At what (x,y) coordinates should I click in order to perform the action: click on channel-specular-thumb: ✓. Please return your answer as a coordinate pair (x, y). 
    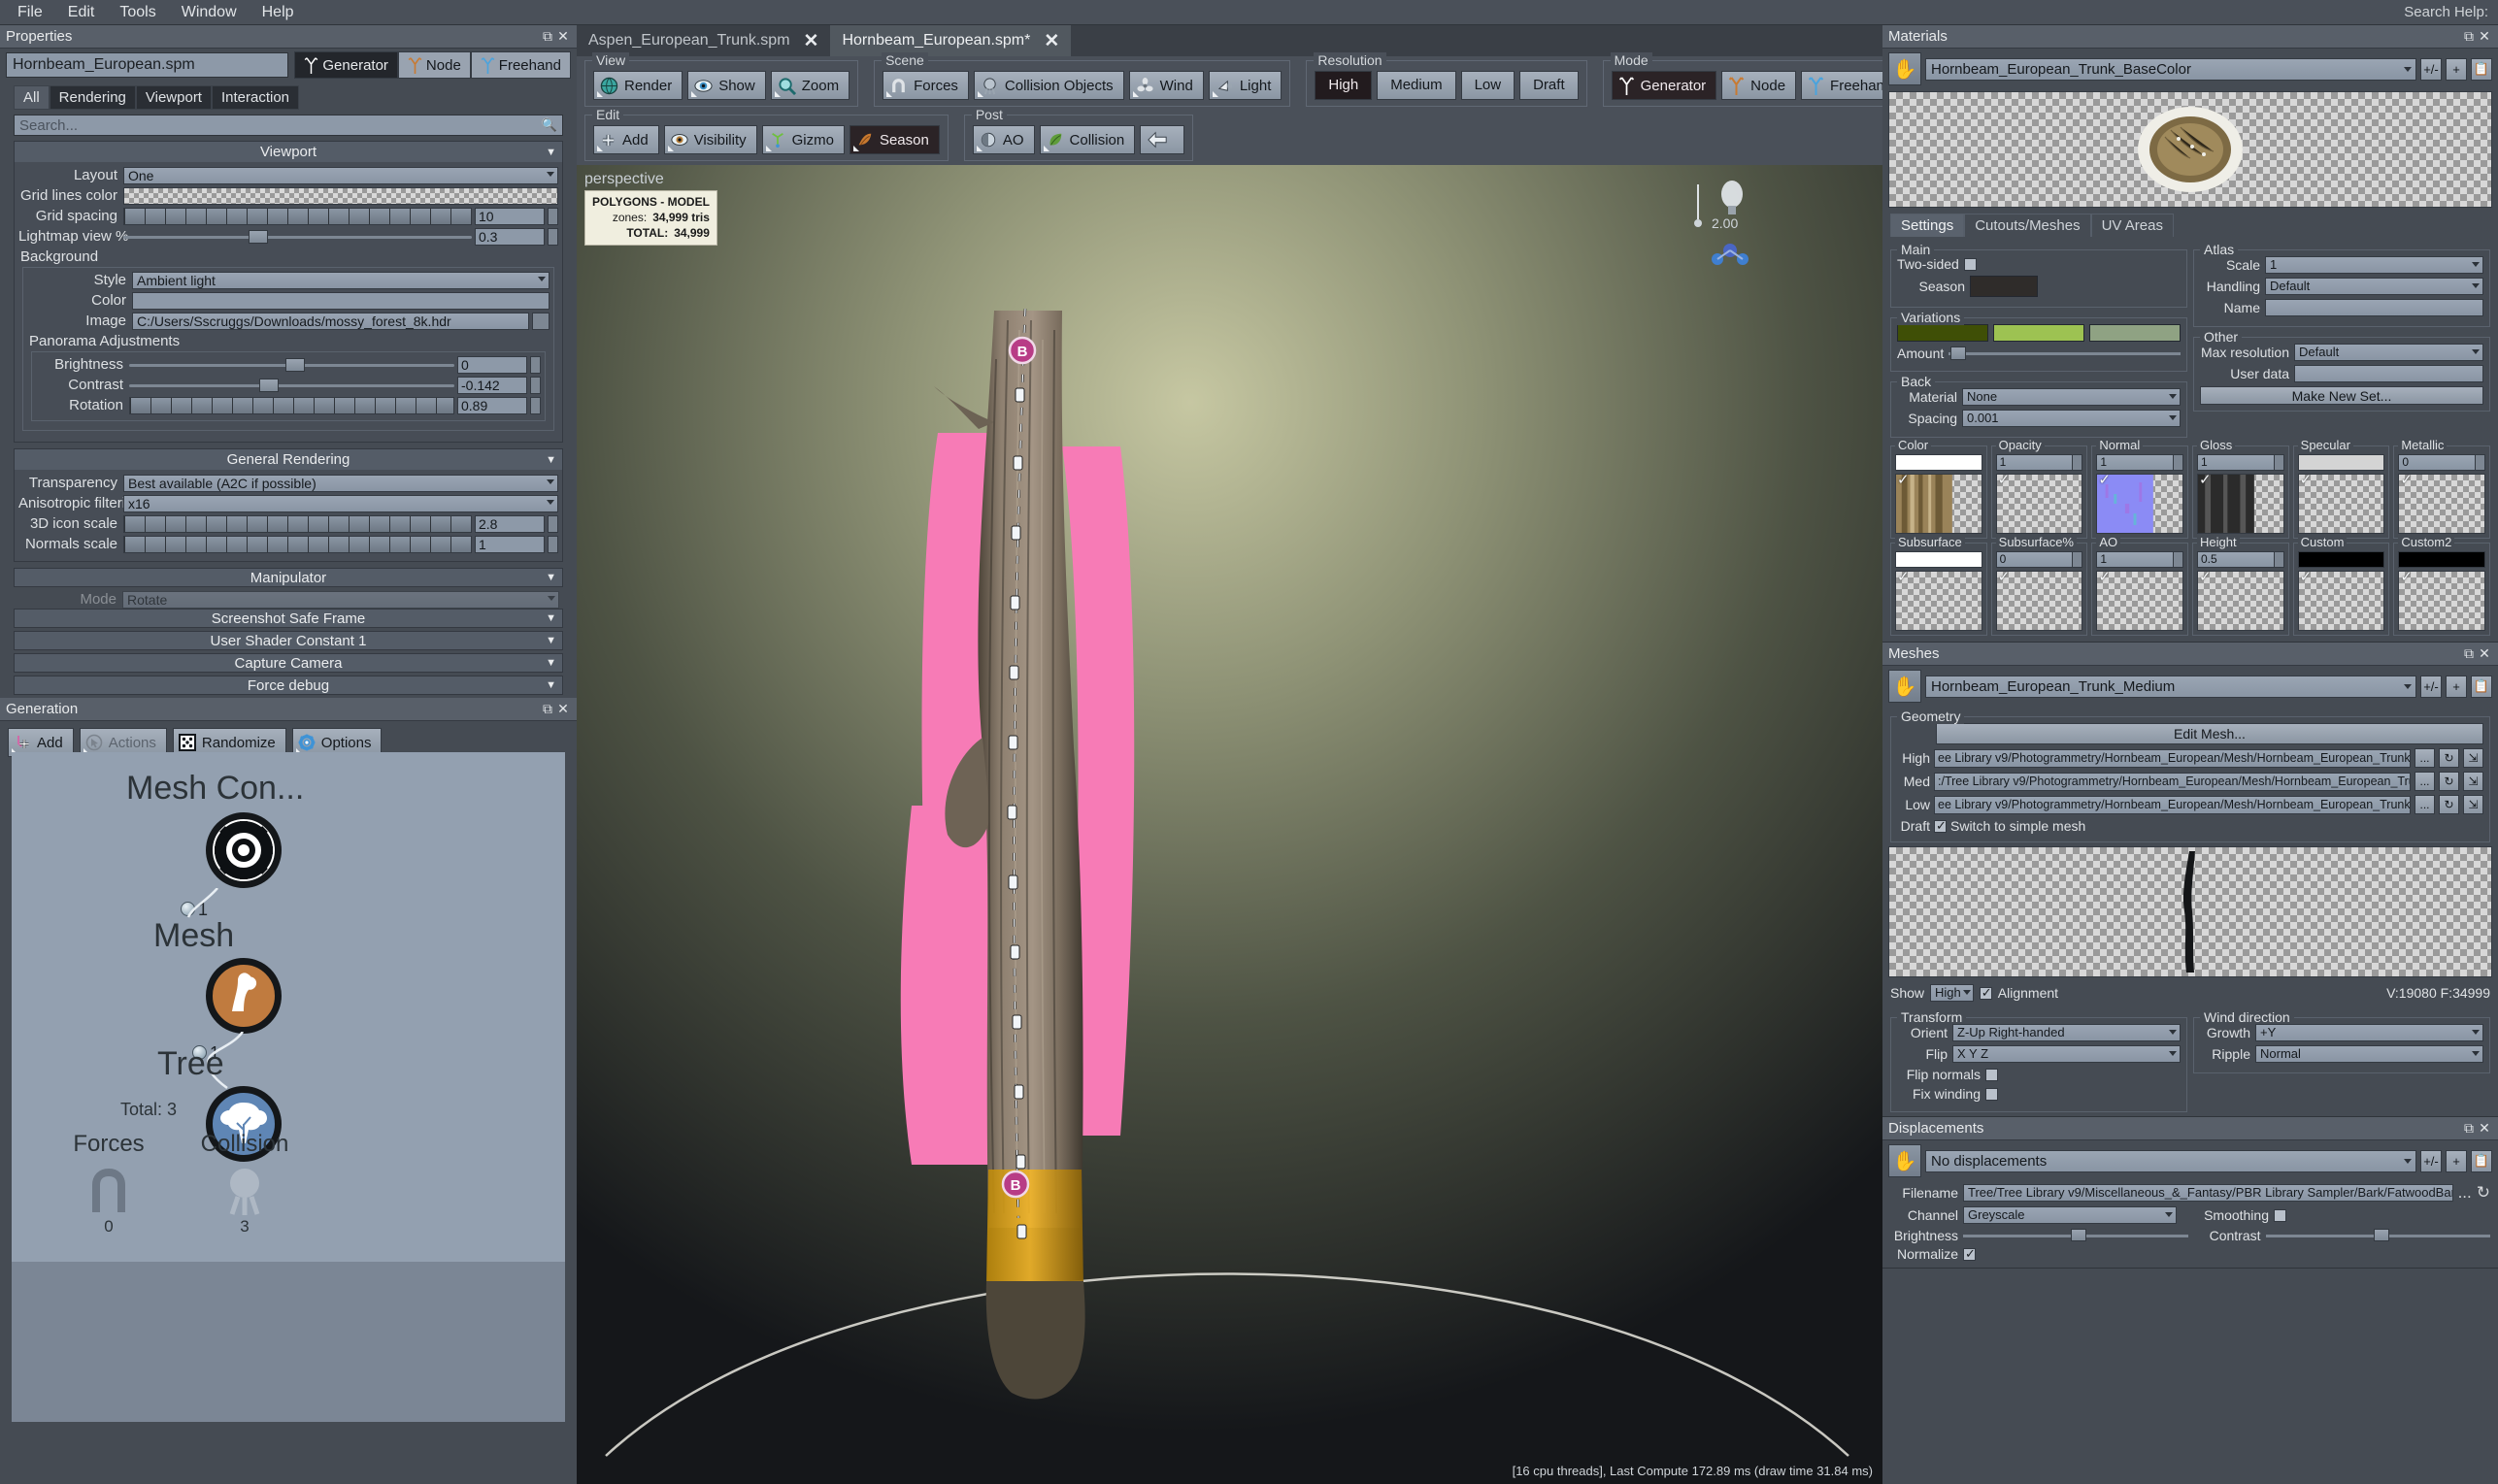
    Looking at the image, I should click on (2341, 504).